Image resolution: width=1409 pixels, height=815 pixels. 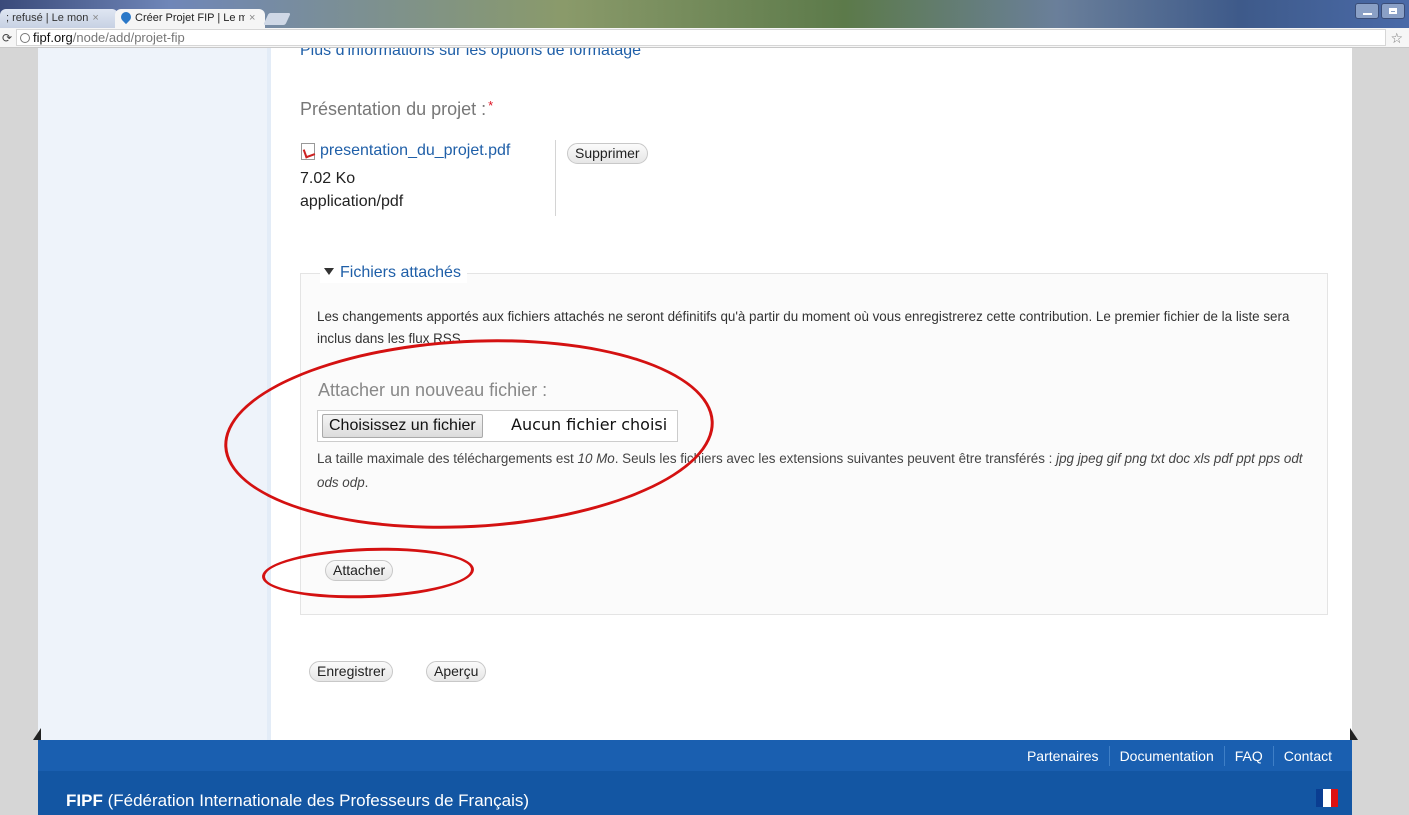 I want to click on tab-label: ; refusé | Le mon, so click(x=47, y=18).